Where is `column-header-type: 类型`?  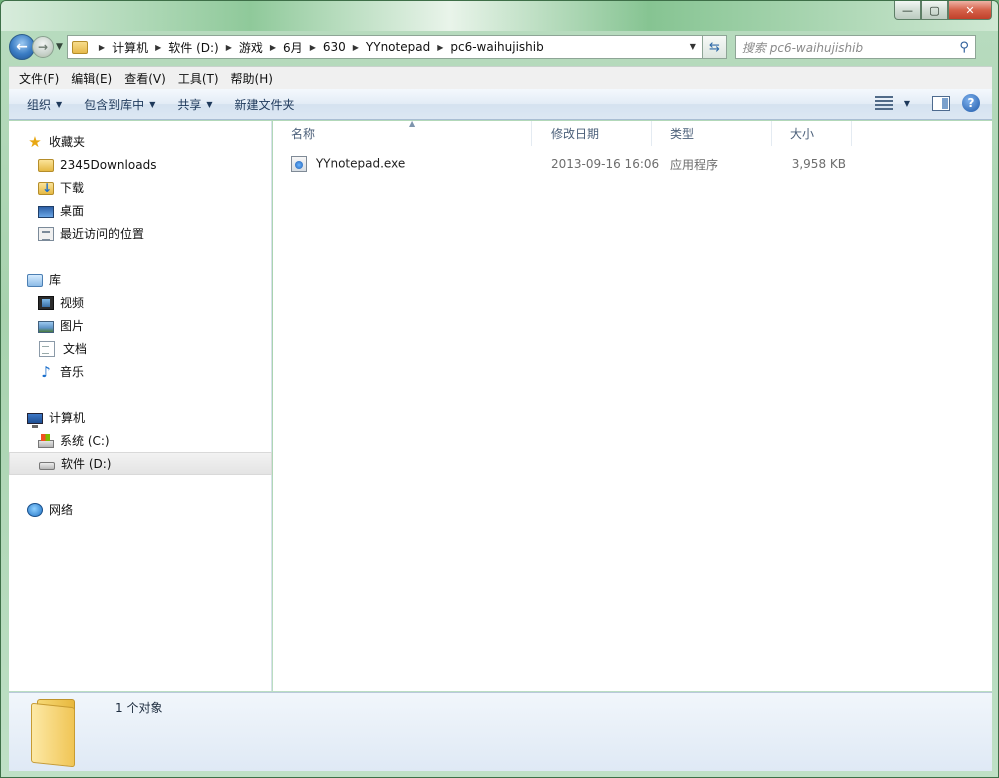 column-header-type: 类型 is located at coordinates (712, 133).